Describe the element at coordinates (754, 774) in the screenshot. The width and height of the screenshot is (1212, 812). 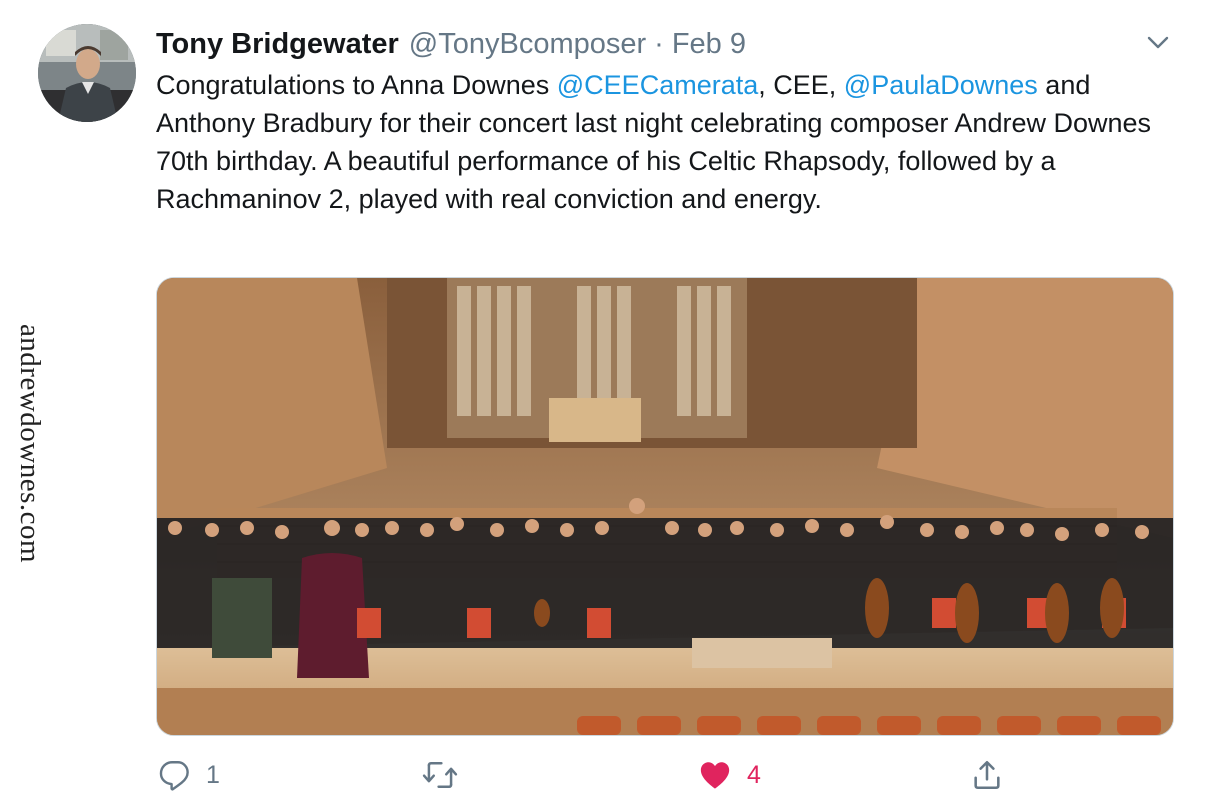
I see `like-count: 4` at that location.